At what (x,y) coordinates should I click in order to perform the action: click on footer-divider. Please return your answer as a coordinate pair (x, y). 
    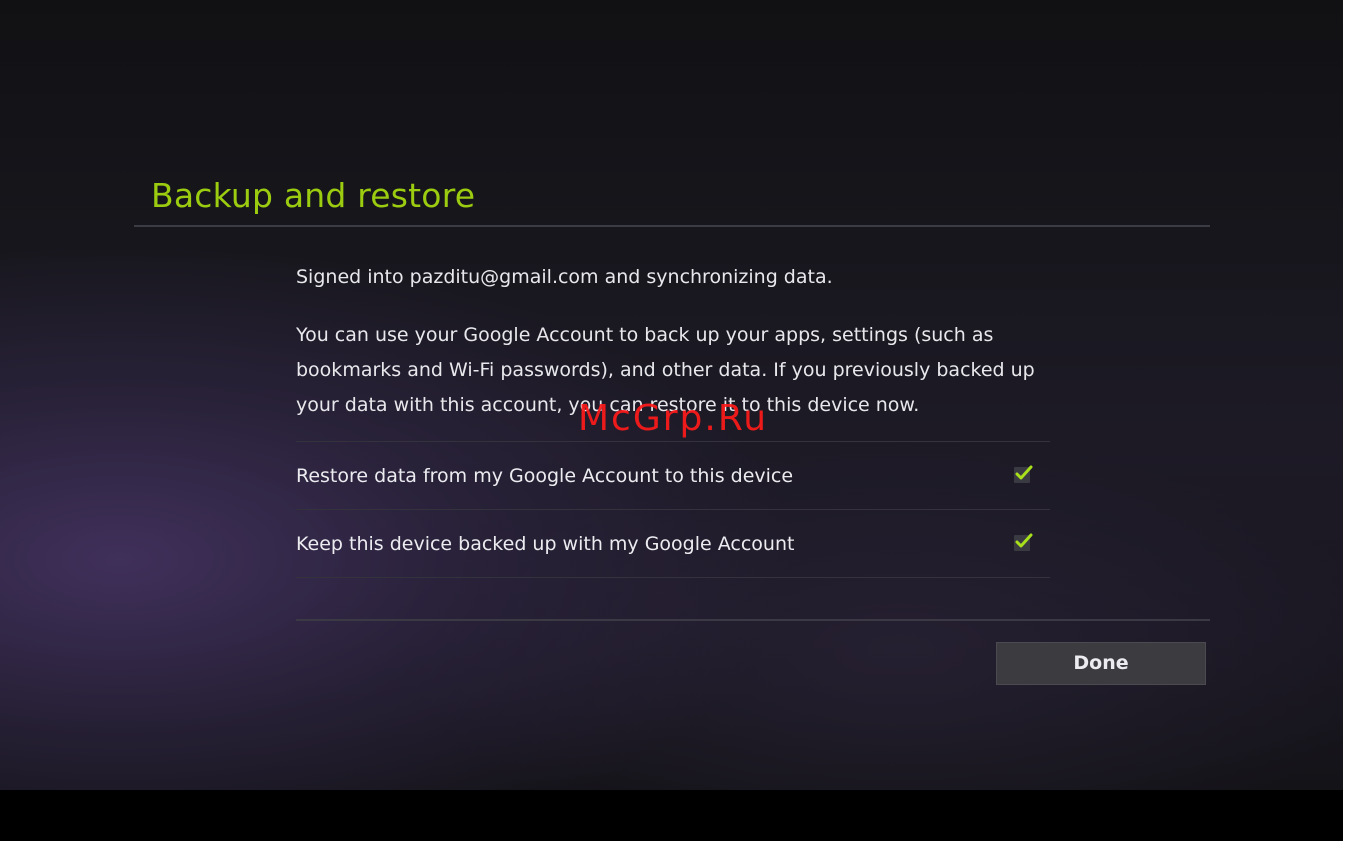
    Looking at the image, I should click on (753, 620).